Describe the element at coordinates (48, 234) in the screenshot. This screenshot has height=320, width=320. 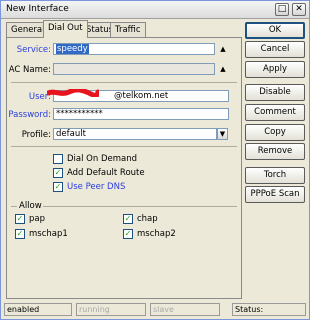
I see `mschap1-label: mschap1` at that location.